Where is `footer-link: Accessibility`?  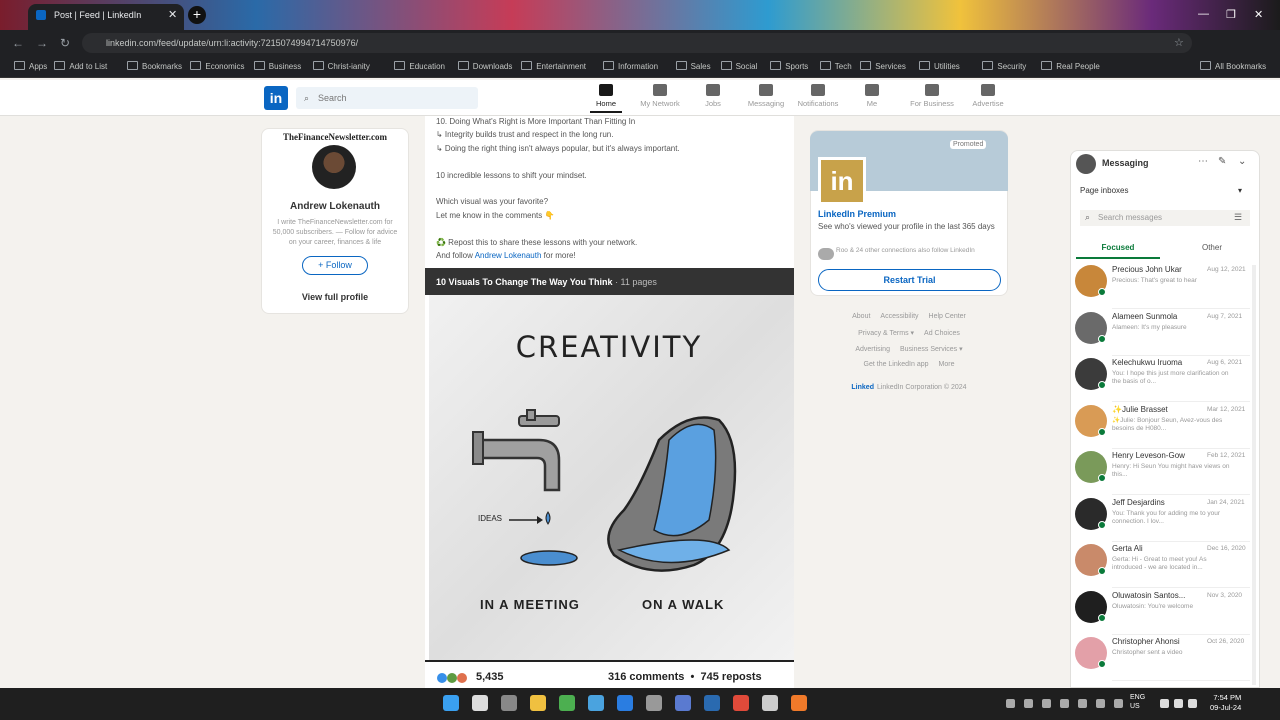 footer-link: Accessibility is located at coordinates (899, 316).